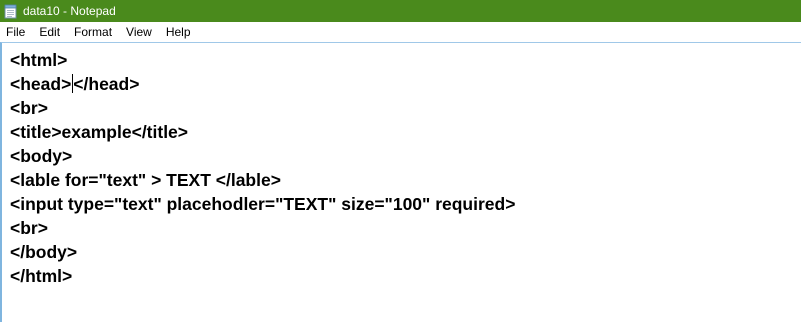 The image size is (801, 322). Describe the element at coordinates (41, 276) in the screenshot. I see `editor-line: </html>` at that location.